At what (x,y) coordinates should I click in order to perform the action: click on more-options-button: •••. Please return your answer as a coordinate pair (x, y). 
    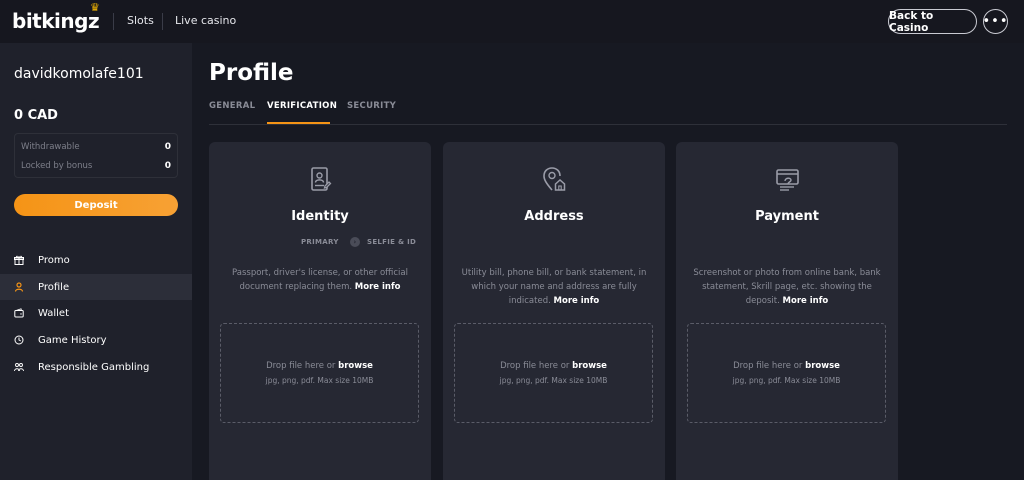
    Looking at the image, I should click on (995, 21).